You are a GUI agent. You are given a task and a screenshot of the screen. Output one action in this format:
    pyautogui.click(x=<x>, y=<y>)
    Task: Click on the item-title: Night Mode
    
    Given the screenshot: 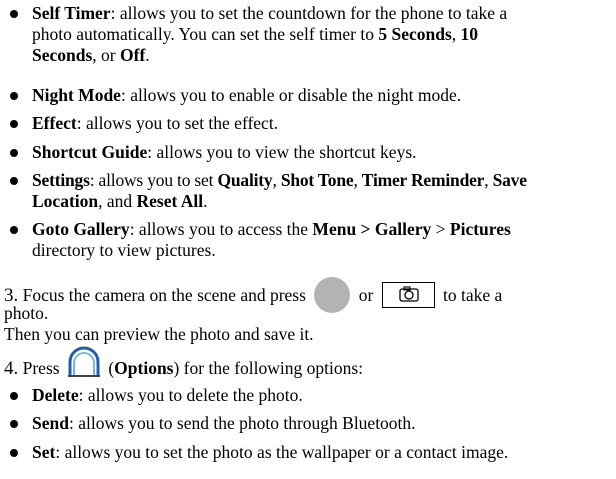 What is the action you would take?
    pyautogui.click(x=76, y=95)
    